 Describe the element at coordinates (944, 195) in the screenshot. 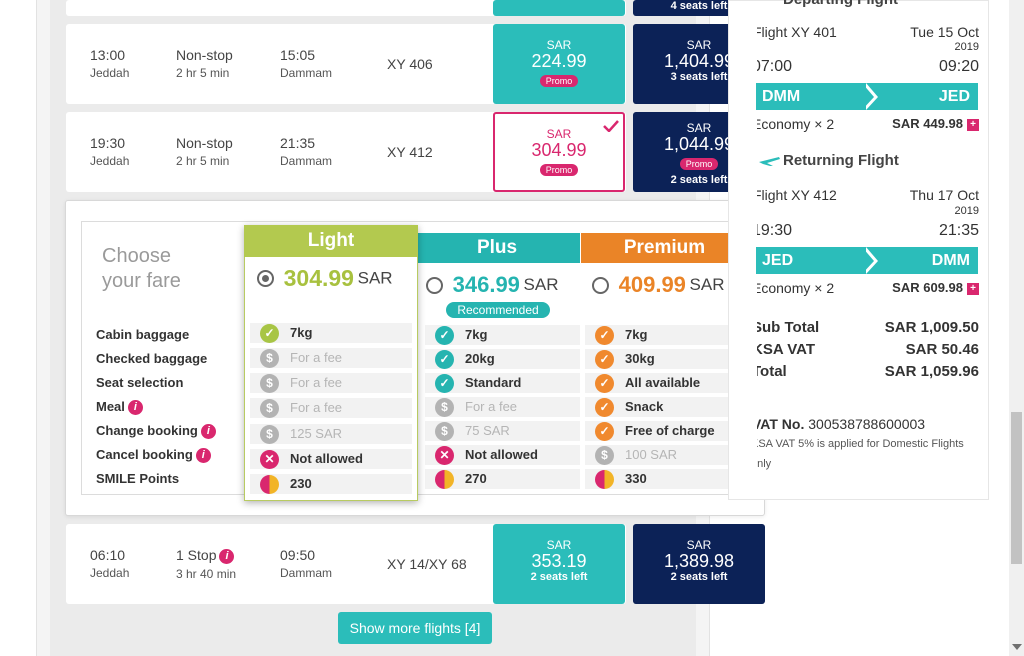

I see `returning-date: Thu 17 Oct` at that location.